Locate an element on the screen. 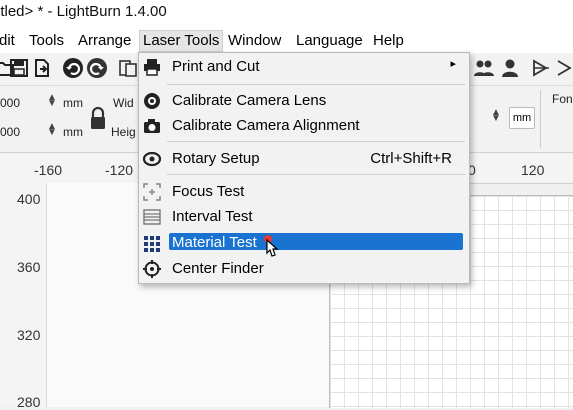 Image resolution: width=573 pixels, height=410 pixels. menu-item-label: Center Finder is located at coordinates (218, 268).